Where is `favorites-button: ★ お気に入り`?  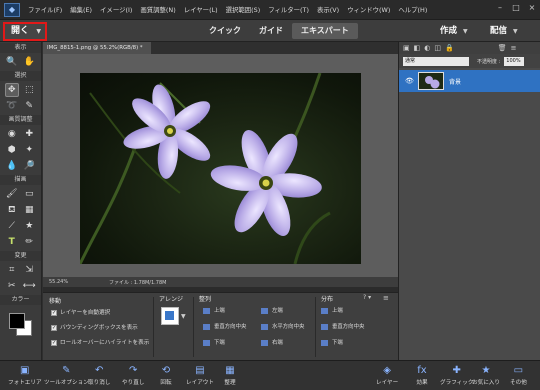
favorites-button: ★ お気に入り is located at coordinates (486, 375).